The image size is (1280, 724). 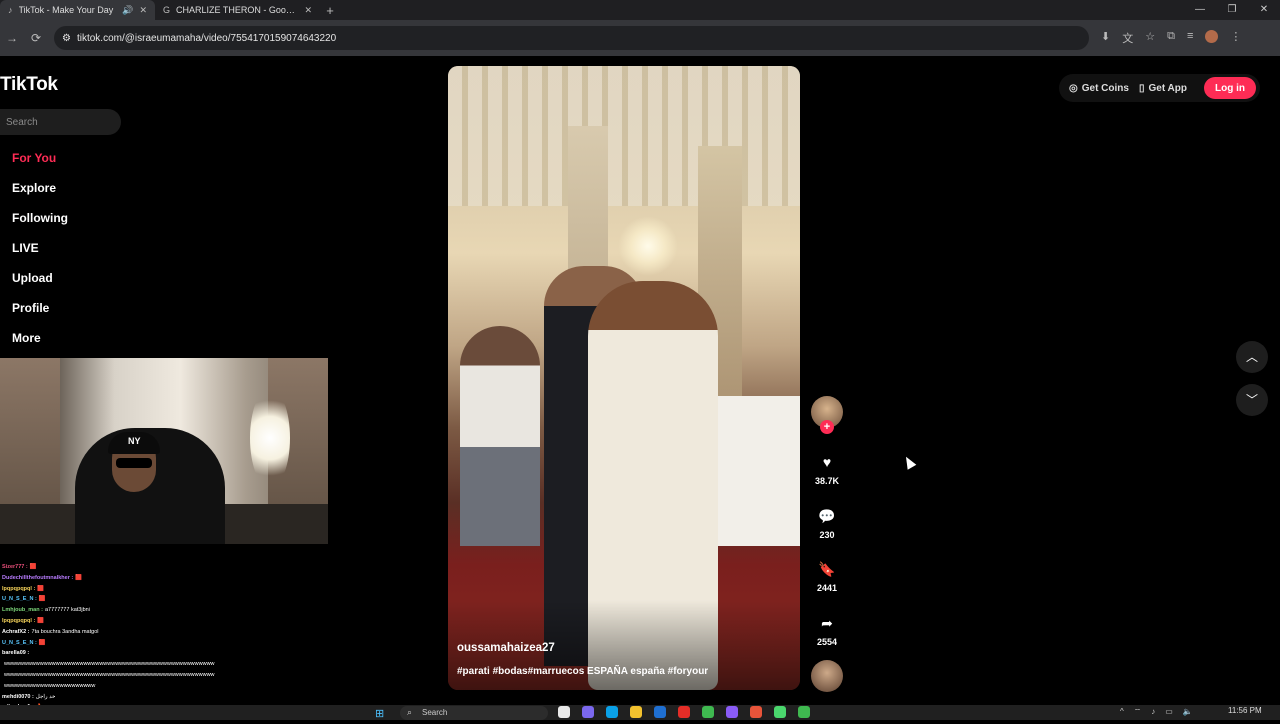 What do you see at coordinates (1138, 712) in the screenshot?
I see `tray-network-icon: ⌔` at bounding box center [1138, 712].